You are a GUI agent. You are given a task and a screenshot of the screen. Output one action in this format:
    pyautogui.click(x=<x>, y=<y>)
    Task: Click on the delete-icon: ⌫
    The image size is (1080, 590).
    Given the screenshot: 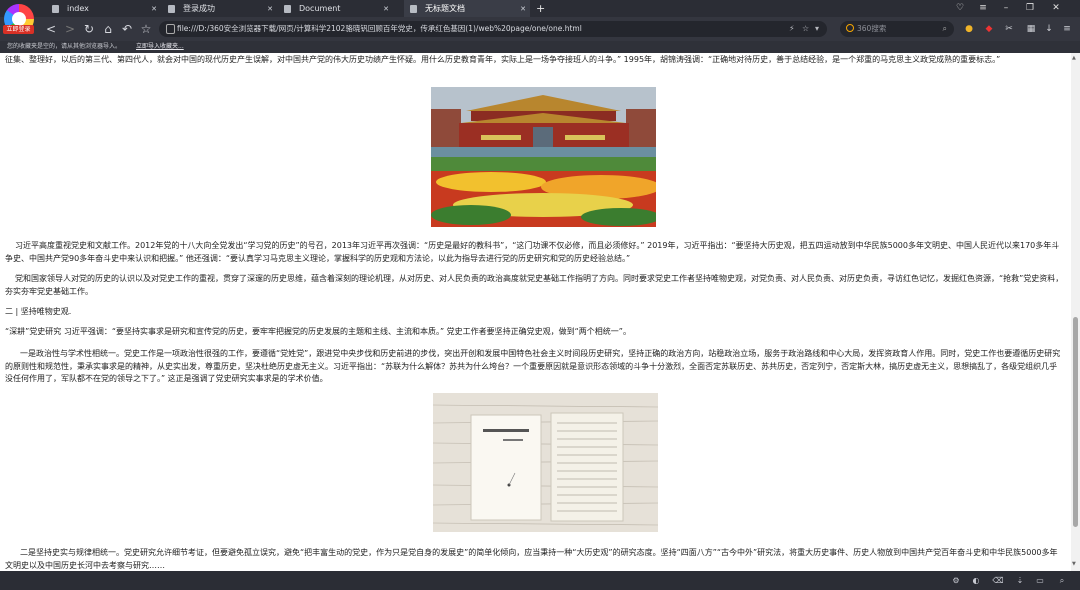 What is the action you would take?
    pyautogui.click(x=998, y=580)
    